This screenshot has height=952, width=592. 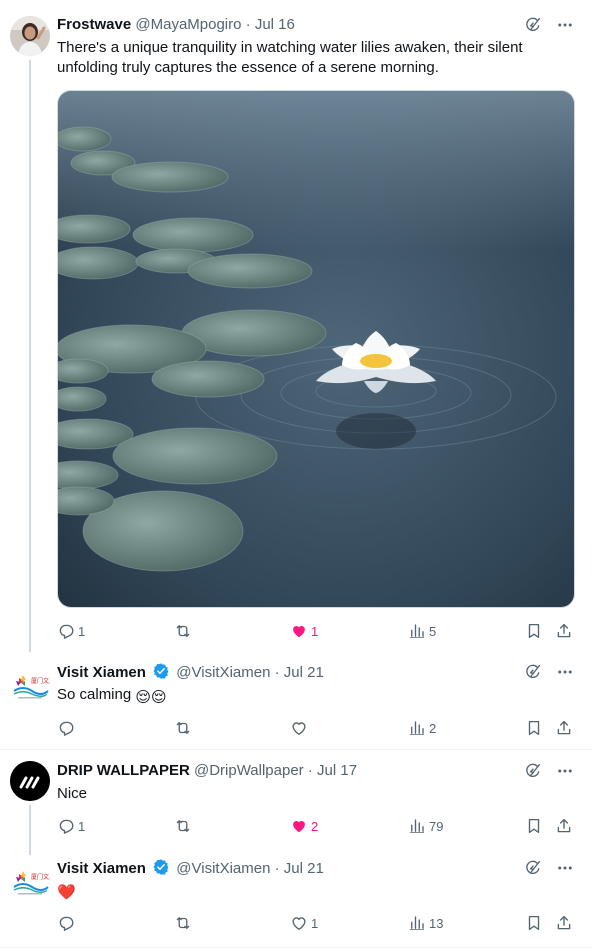 I want to click on post-text: So calming 😌😌, so click(x=314, y=696).